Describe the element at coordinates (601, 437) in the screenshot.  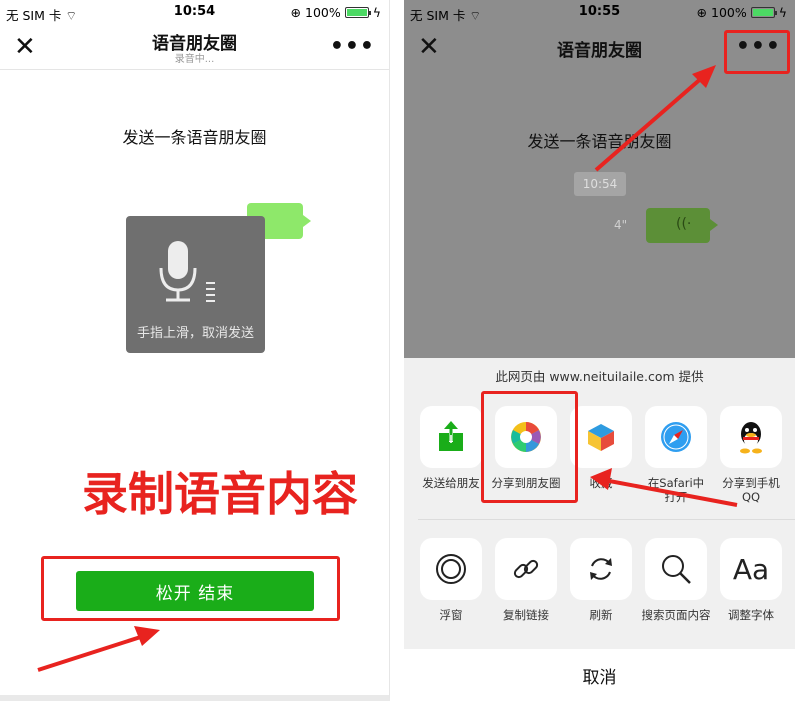
I see `favorite-cube-icon` at that location.